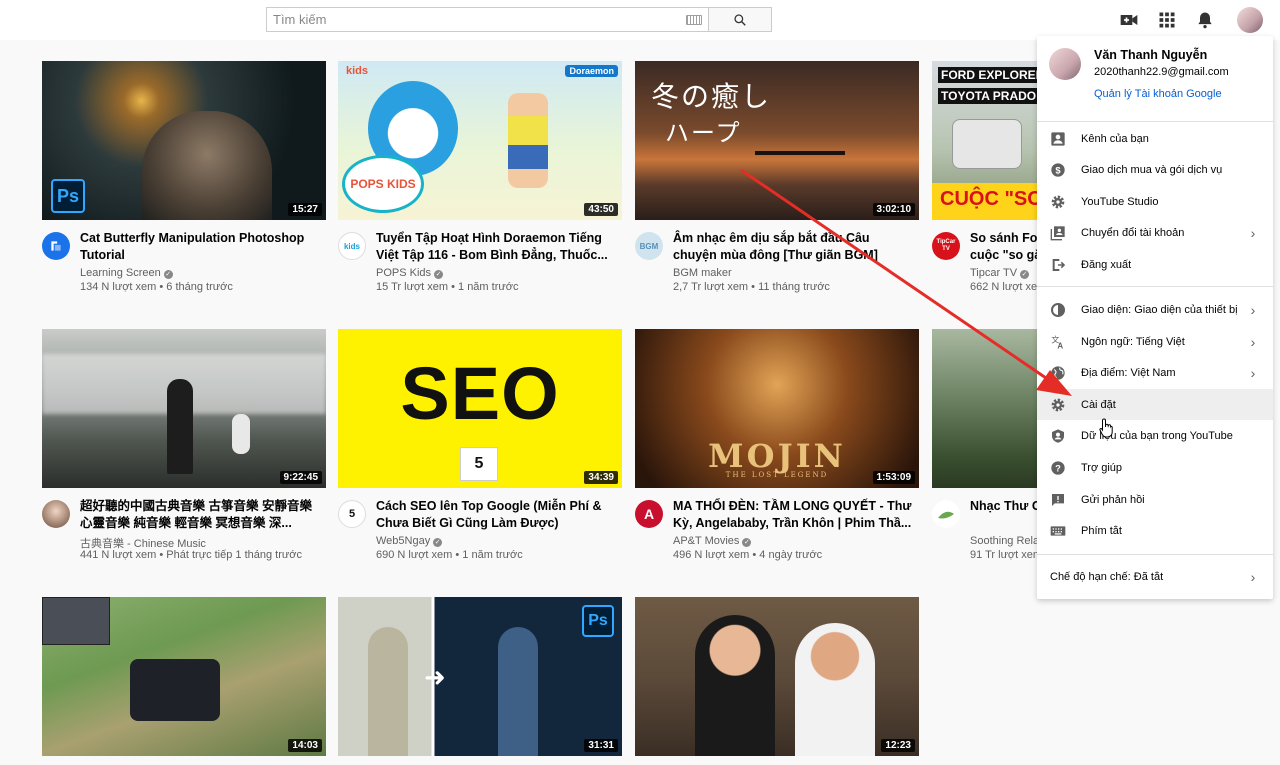 The width and height of the screenshot is (1280, 765). Describe the element at coordinates (835, 689) in the screenshot. I see `man-right-figure` at that location.